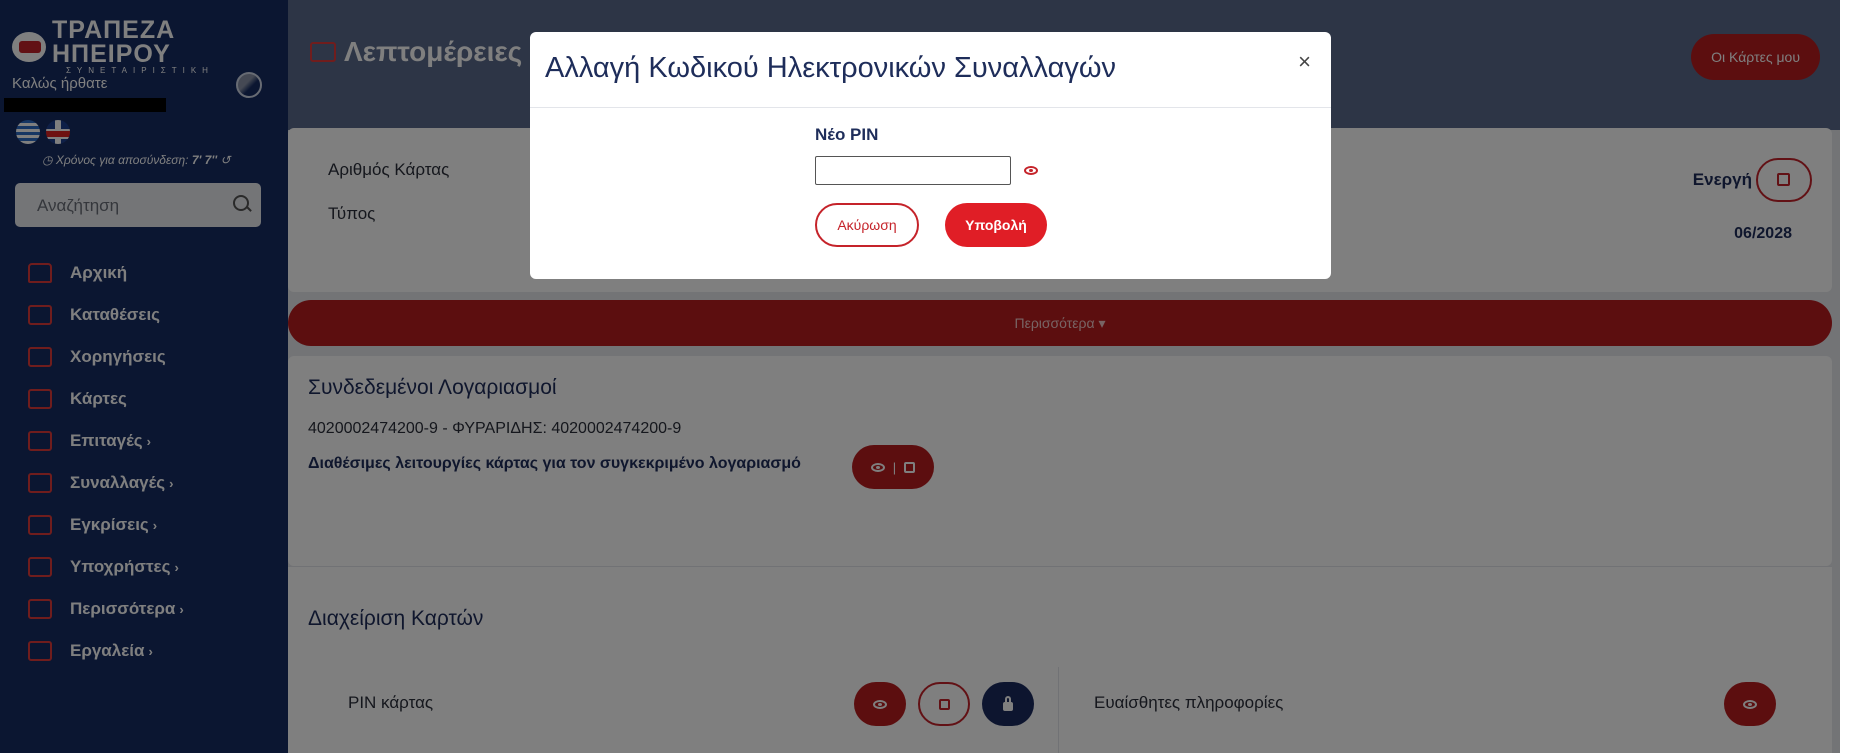 This screenshot has height=753, width=1874. What do you see at coordinates (1304, 62) in the screenshot?
I see `close-icon: ×` at bounding box center [1304, 62].